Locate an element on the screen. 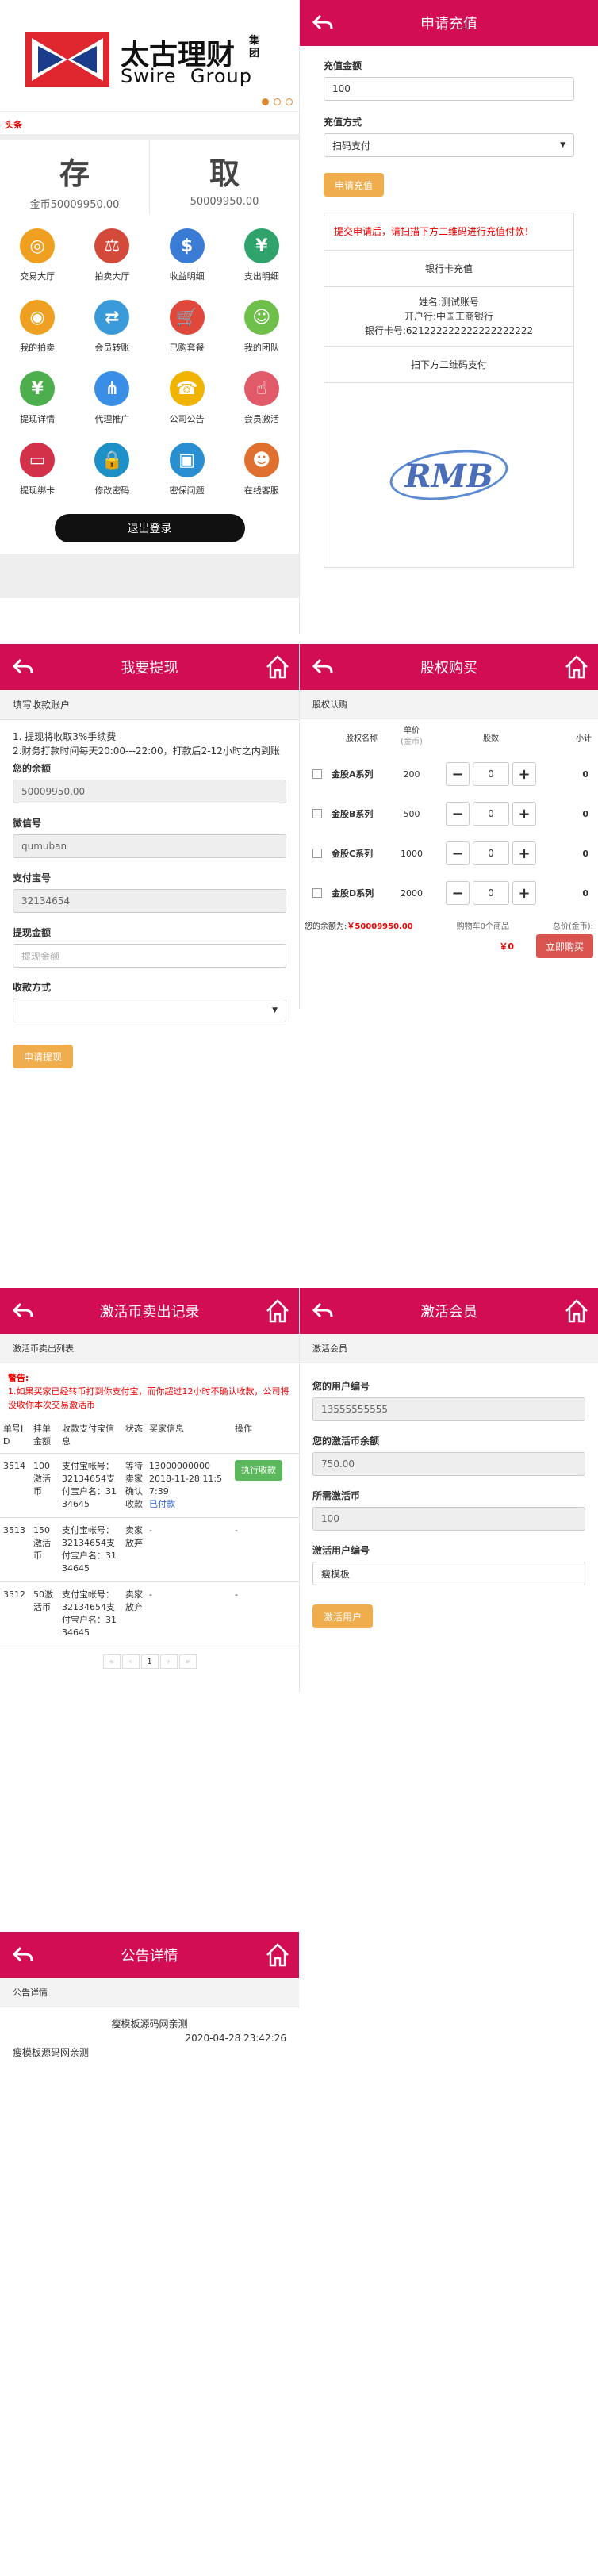 This screenshot has height=2576, width=598. sell-col-header: 买家信息 is located at coordinates (189, 1436).